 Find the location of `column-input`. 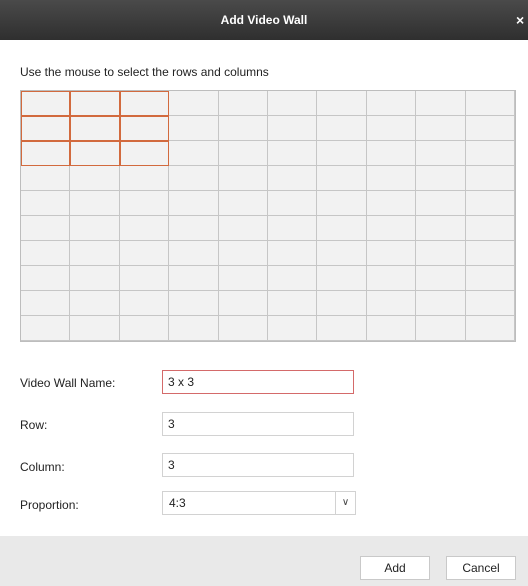

column-input is located at coordinates (258, 465).